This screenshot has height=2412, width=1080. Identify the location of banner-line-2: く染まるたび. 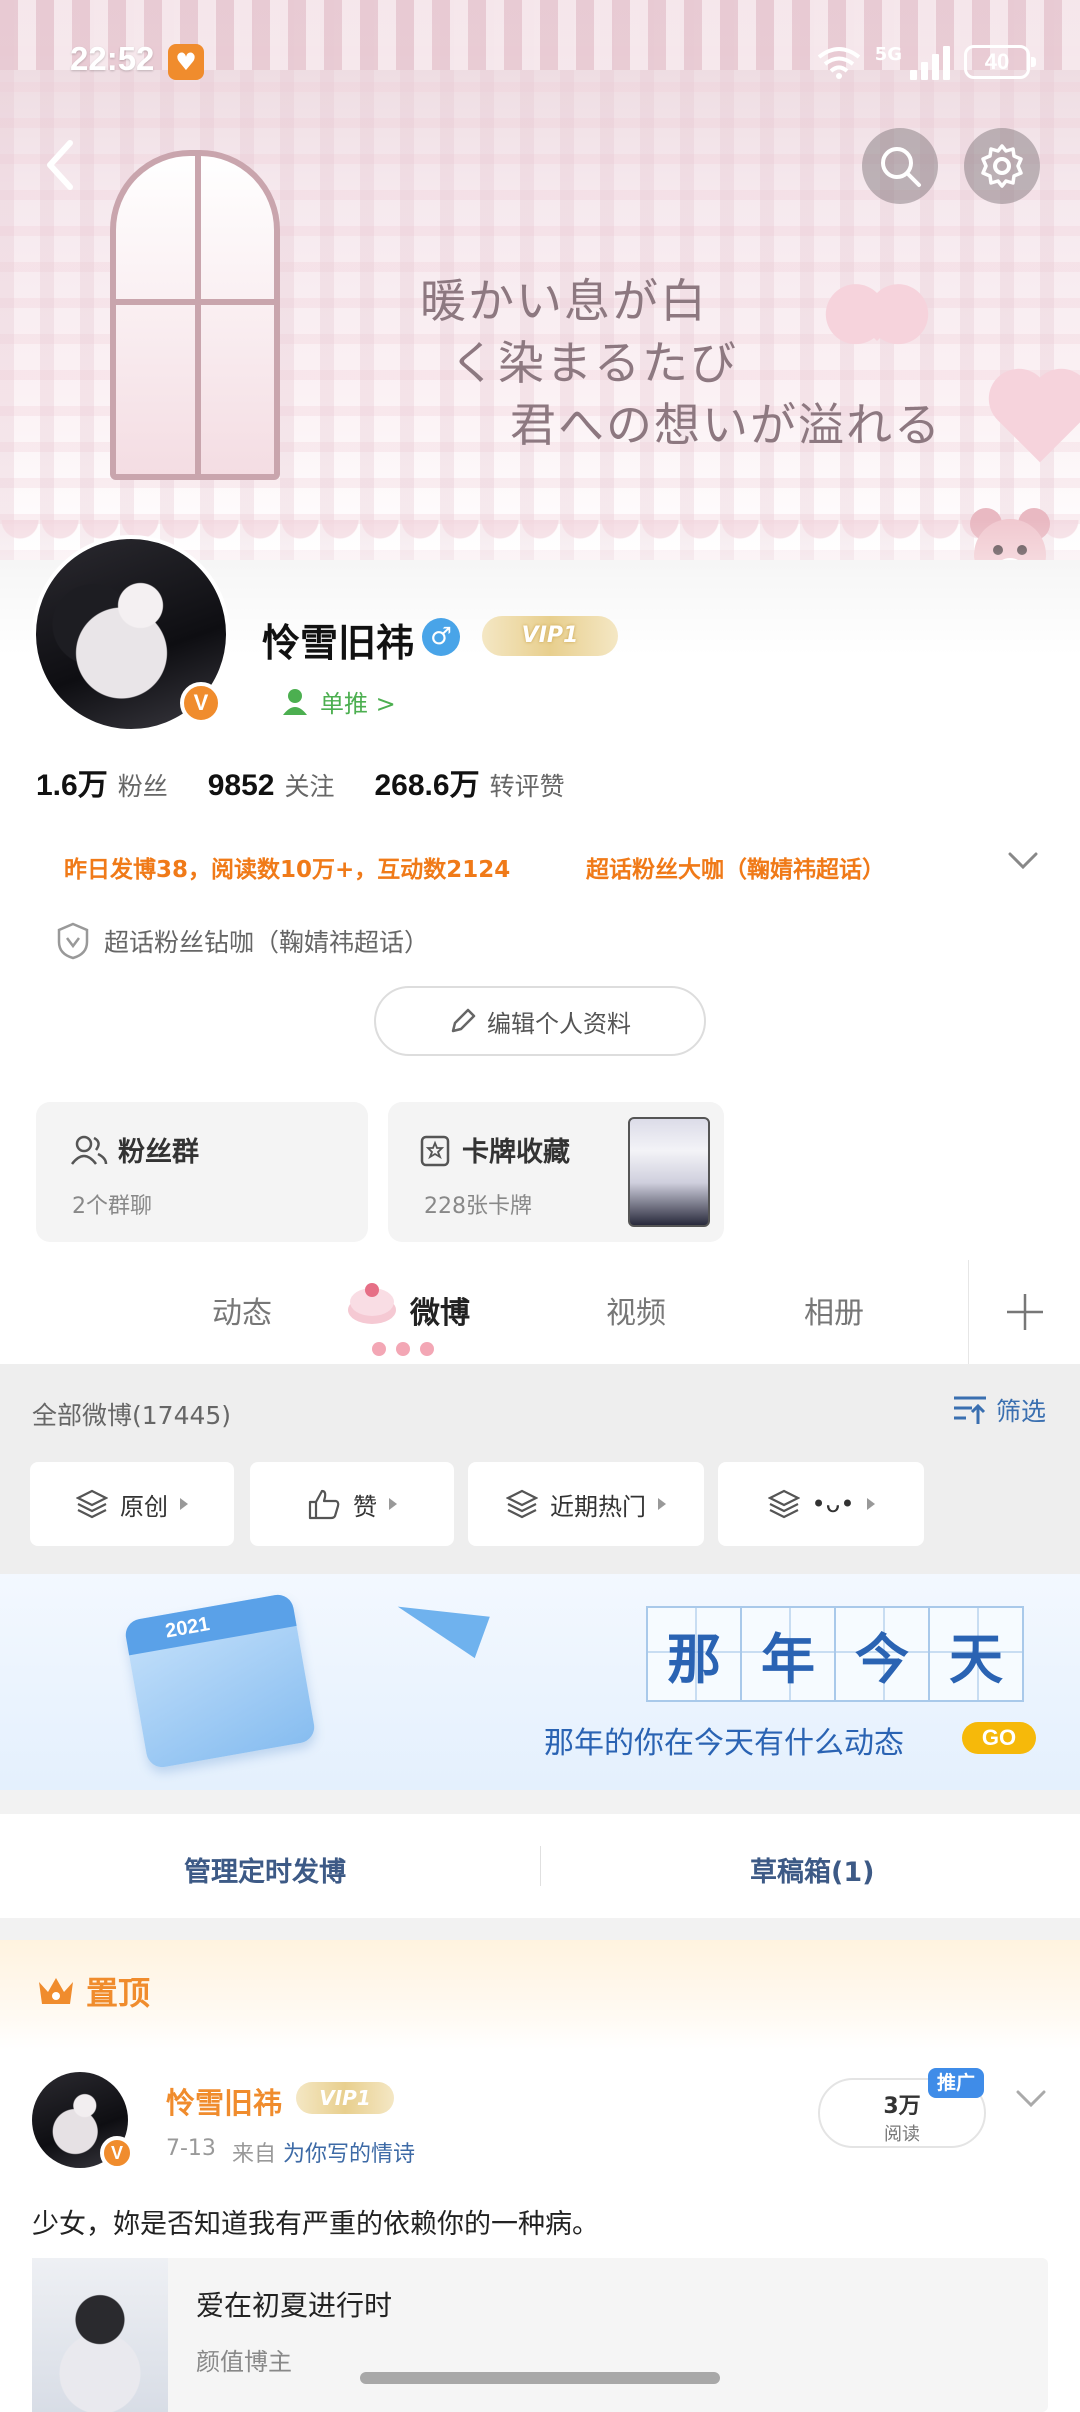
(594, 363).